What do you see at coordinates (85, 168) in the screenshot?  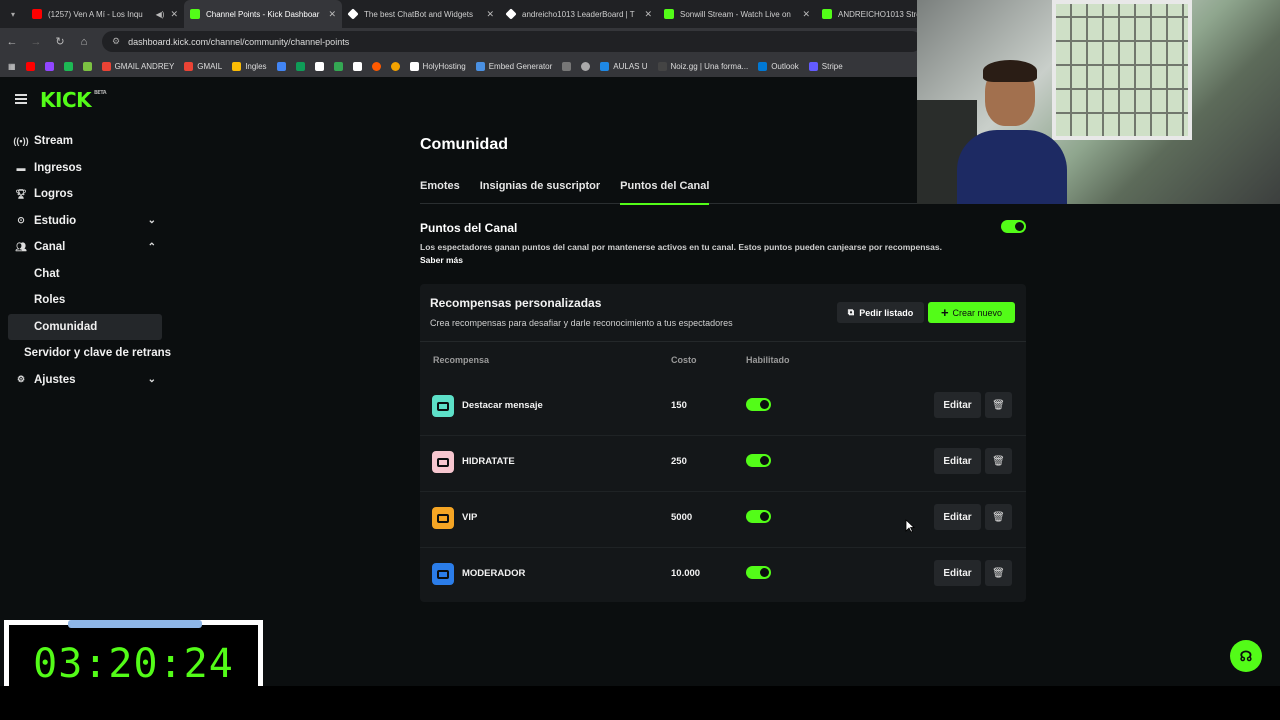 I see `sidebar-item-ingresos: ▬ Ingresos` at bounding box center [85, 168].